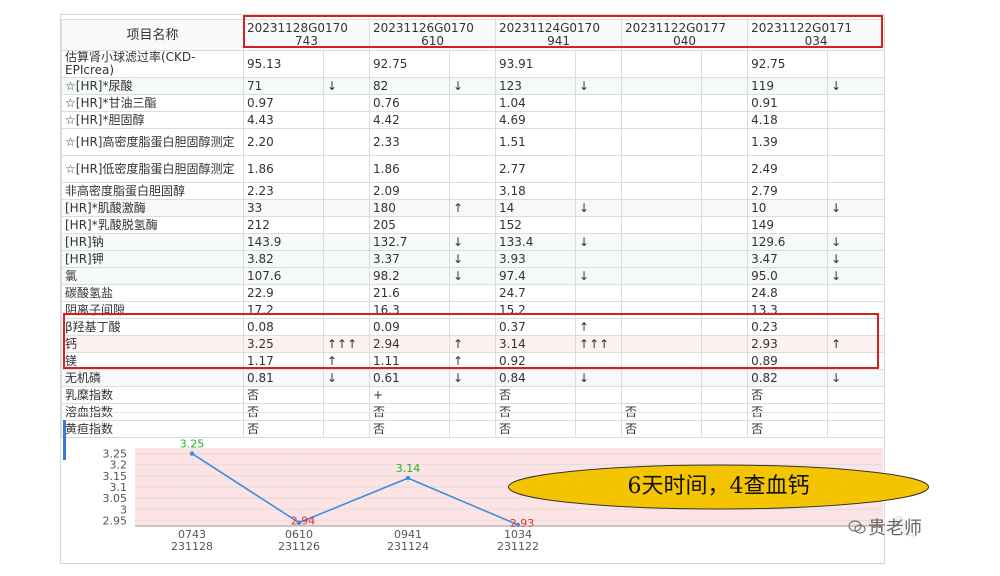 The image size is (1000, 576). What do you see at coordinates (192, 546) in the screenshot?
I see `x-tick-label: 231128` at bounding box center [192, 546].